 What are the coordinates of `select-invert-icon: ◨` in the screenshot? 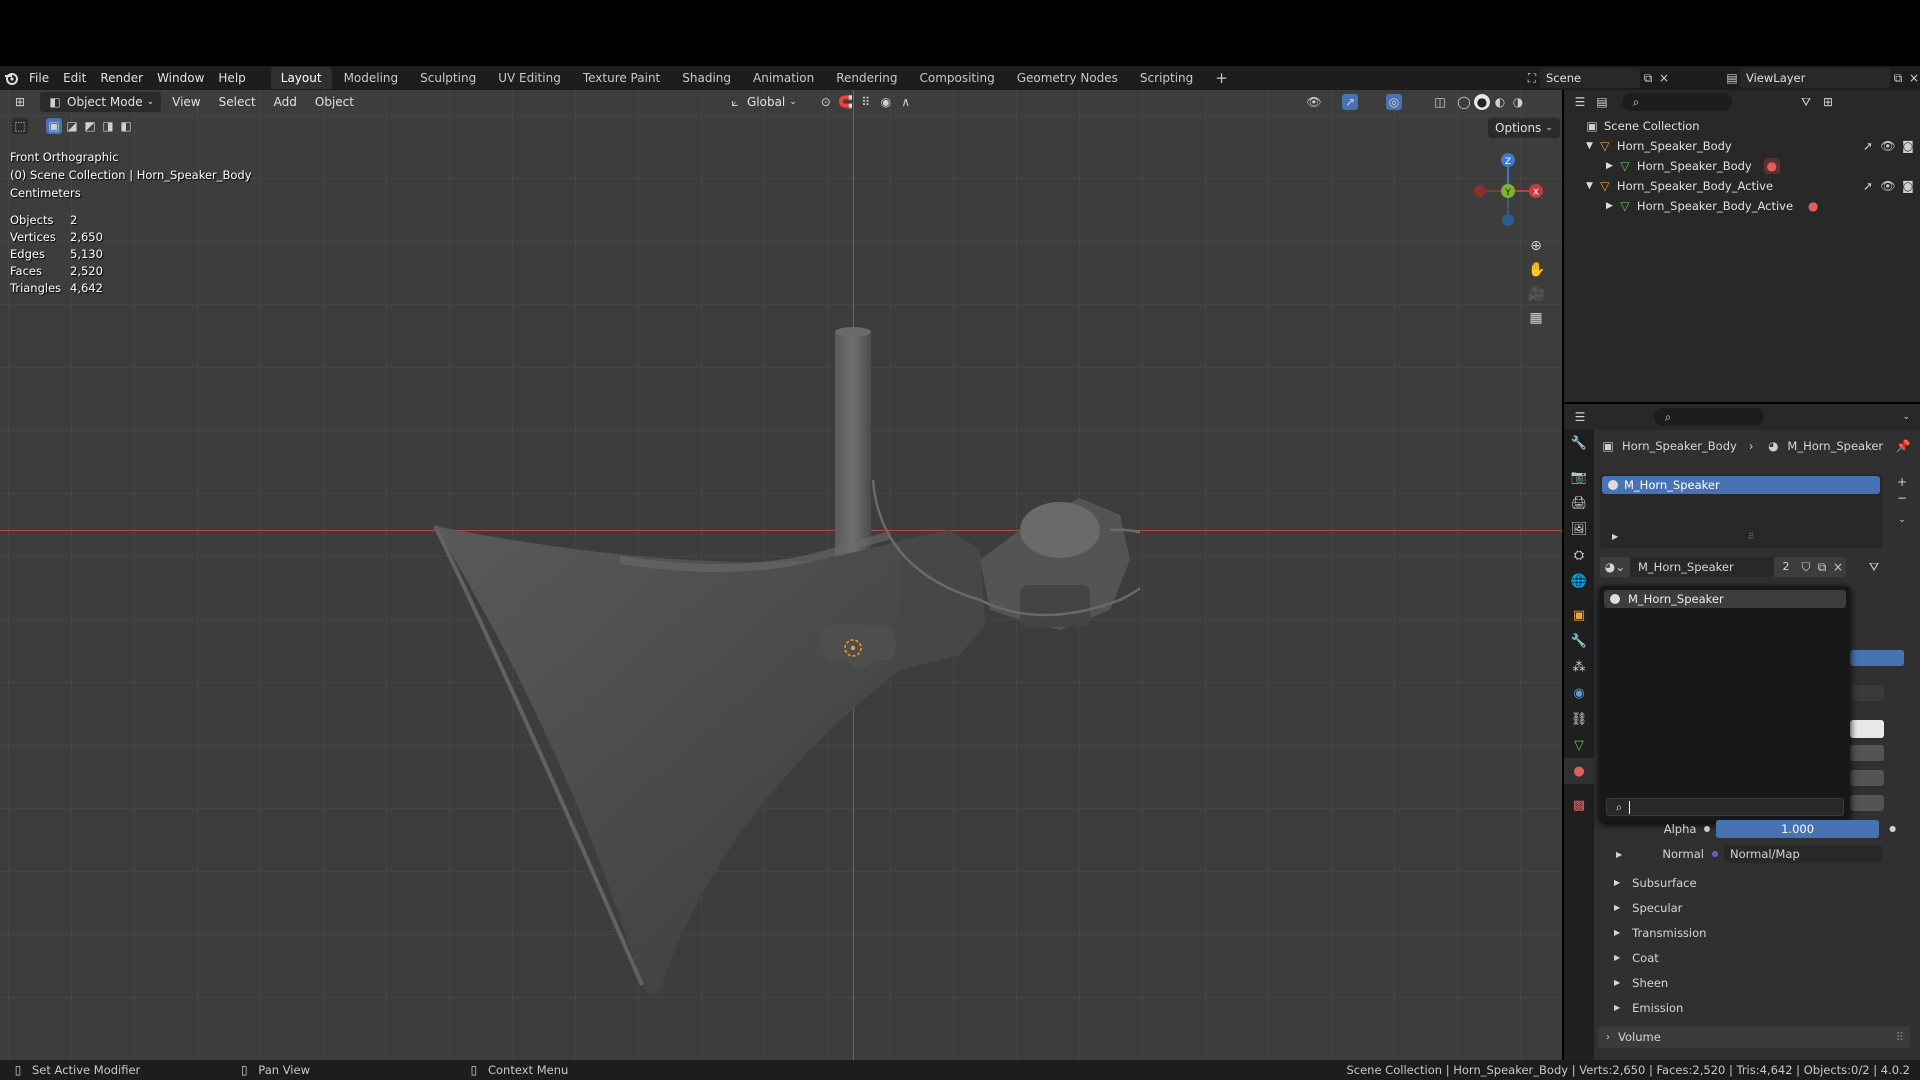 It's located at (108, 126).